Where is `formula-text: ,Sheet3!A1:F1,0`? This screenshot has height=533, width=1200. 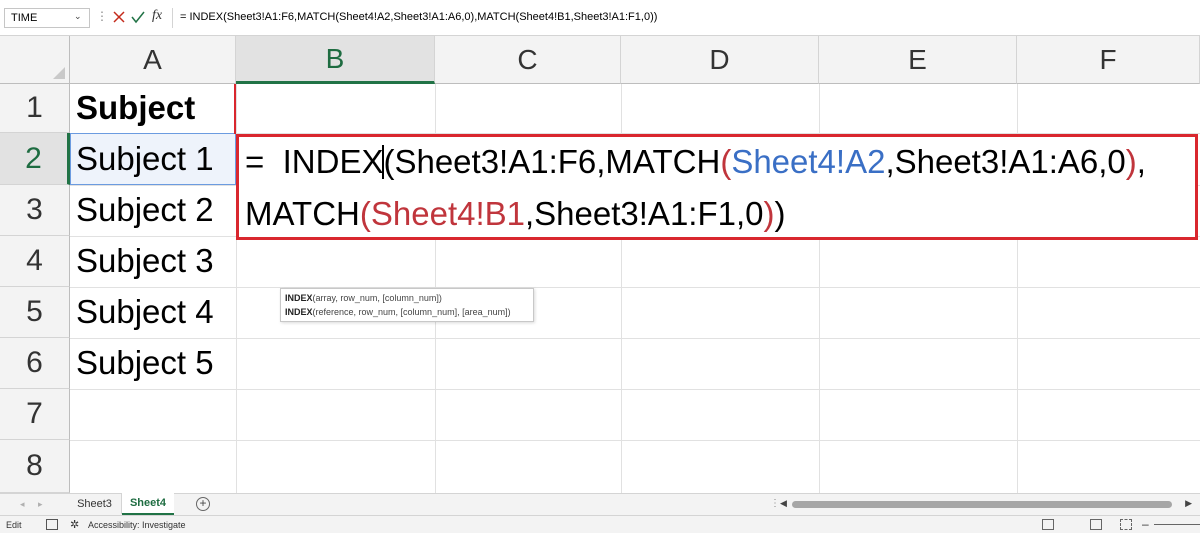 formula-text: ,Sheet3!A1:F1,0 is located at coordinates (644, 213).